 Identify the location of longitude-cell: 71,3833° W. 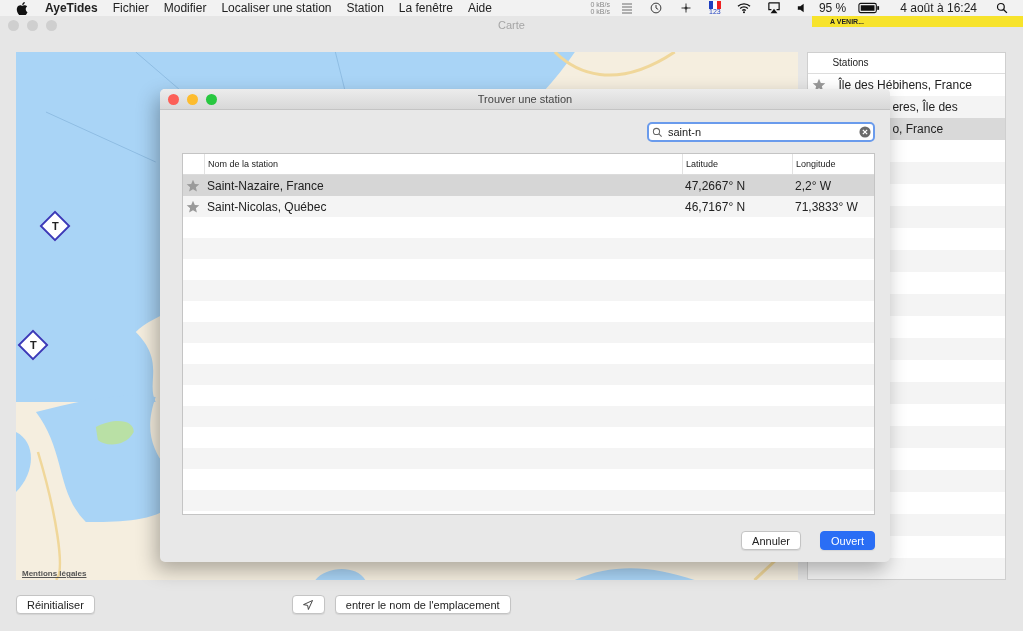
(826, 206).